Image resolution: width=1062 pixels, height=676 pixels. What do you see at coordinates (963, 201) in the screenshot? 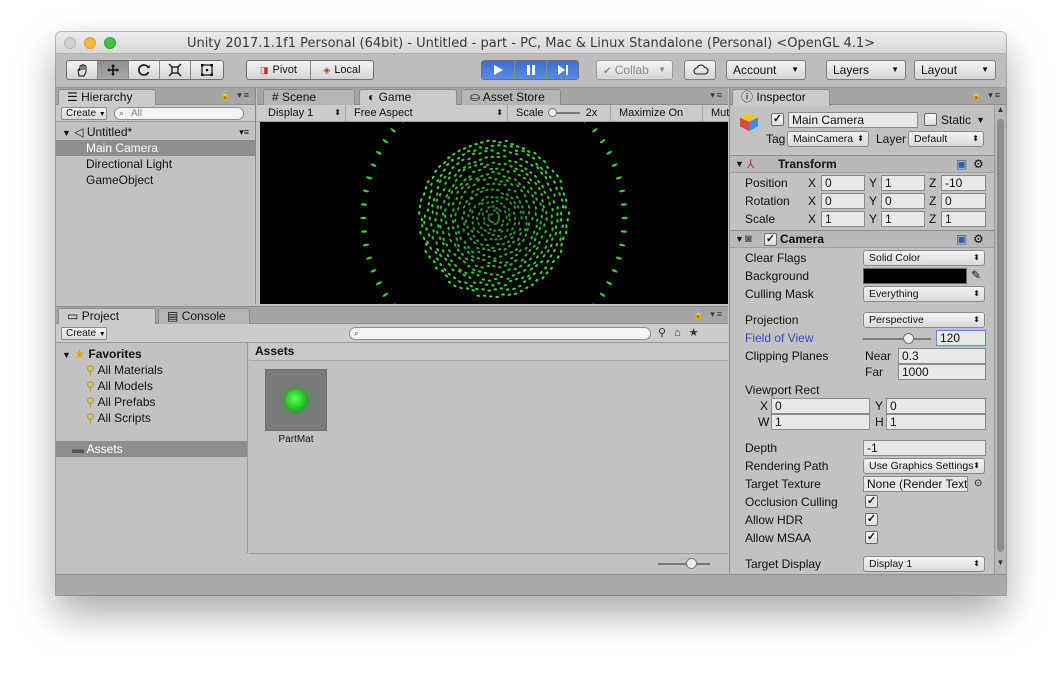
I see `transform-z-field: 0` at bounding box center [963, 201].